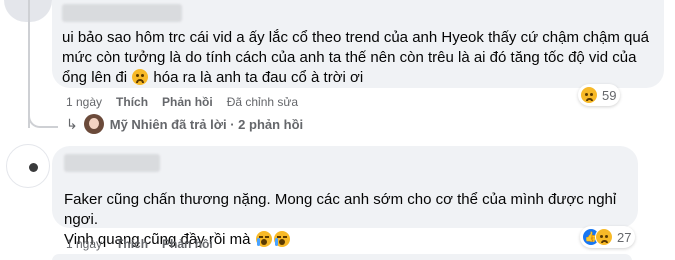 The height and width of the screenshot is (260, 675). I want to click on reply-arrow-icon: ↳, so click(72, 123).